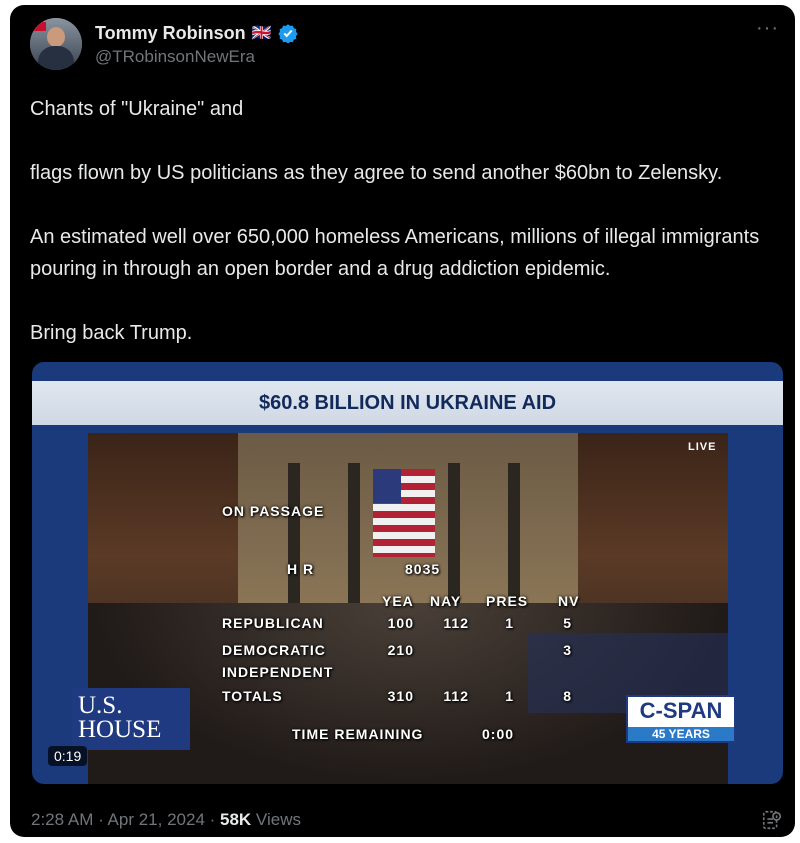  I want to click on time-remaining-label: TIME REMAINING, so click(358, 734).